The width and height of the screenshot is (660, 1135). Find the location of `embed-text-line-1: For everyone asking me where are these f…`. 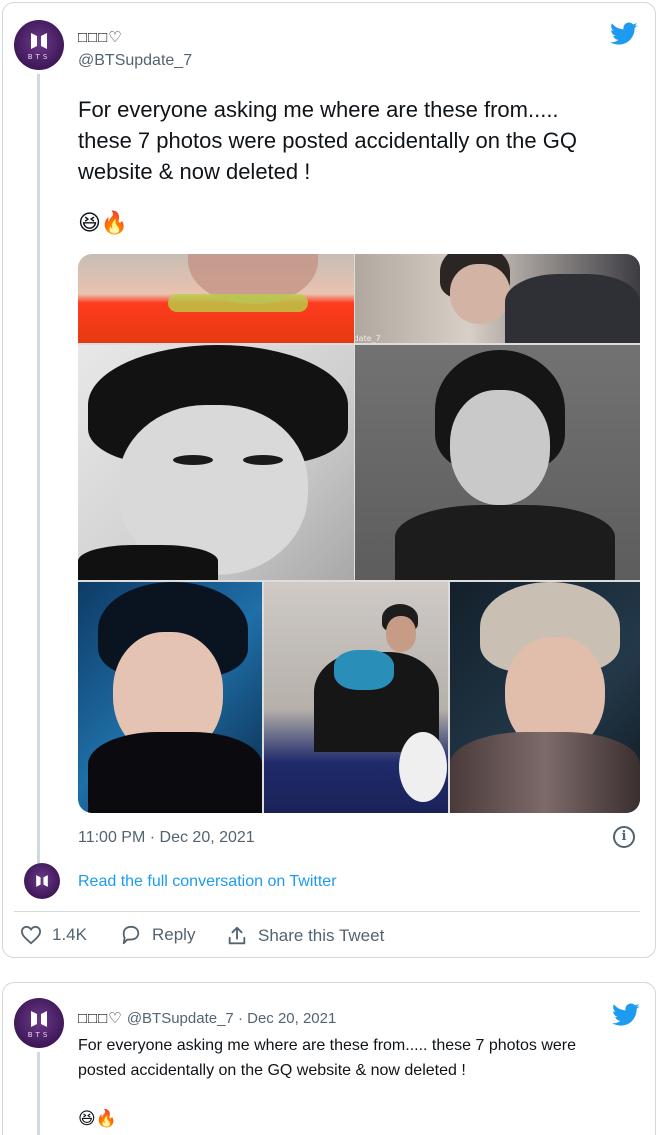

embed-text-line-1: For everyone asking me where are these f… is located at coordinates (327, 1045).